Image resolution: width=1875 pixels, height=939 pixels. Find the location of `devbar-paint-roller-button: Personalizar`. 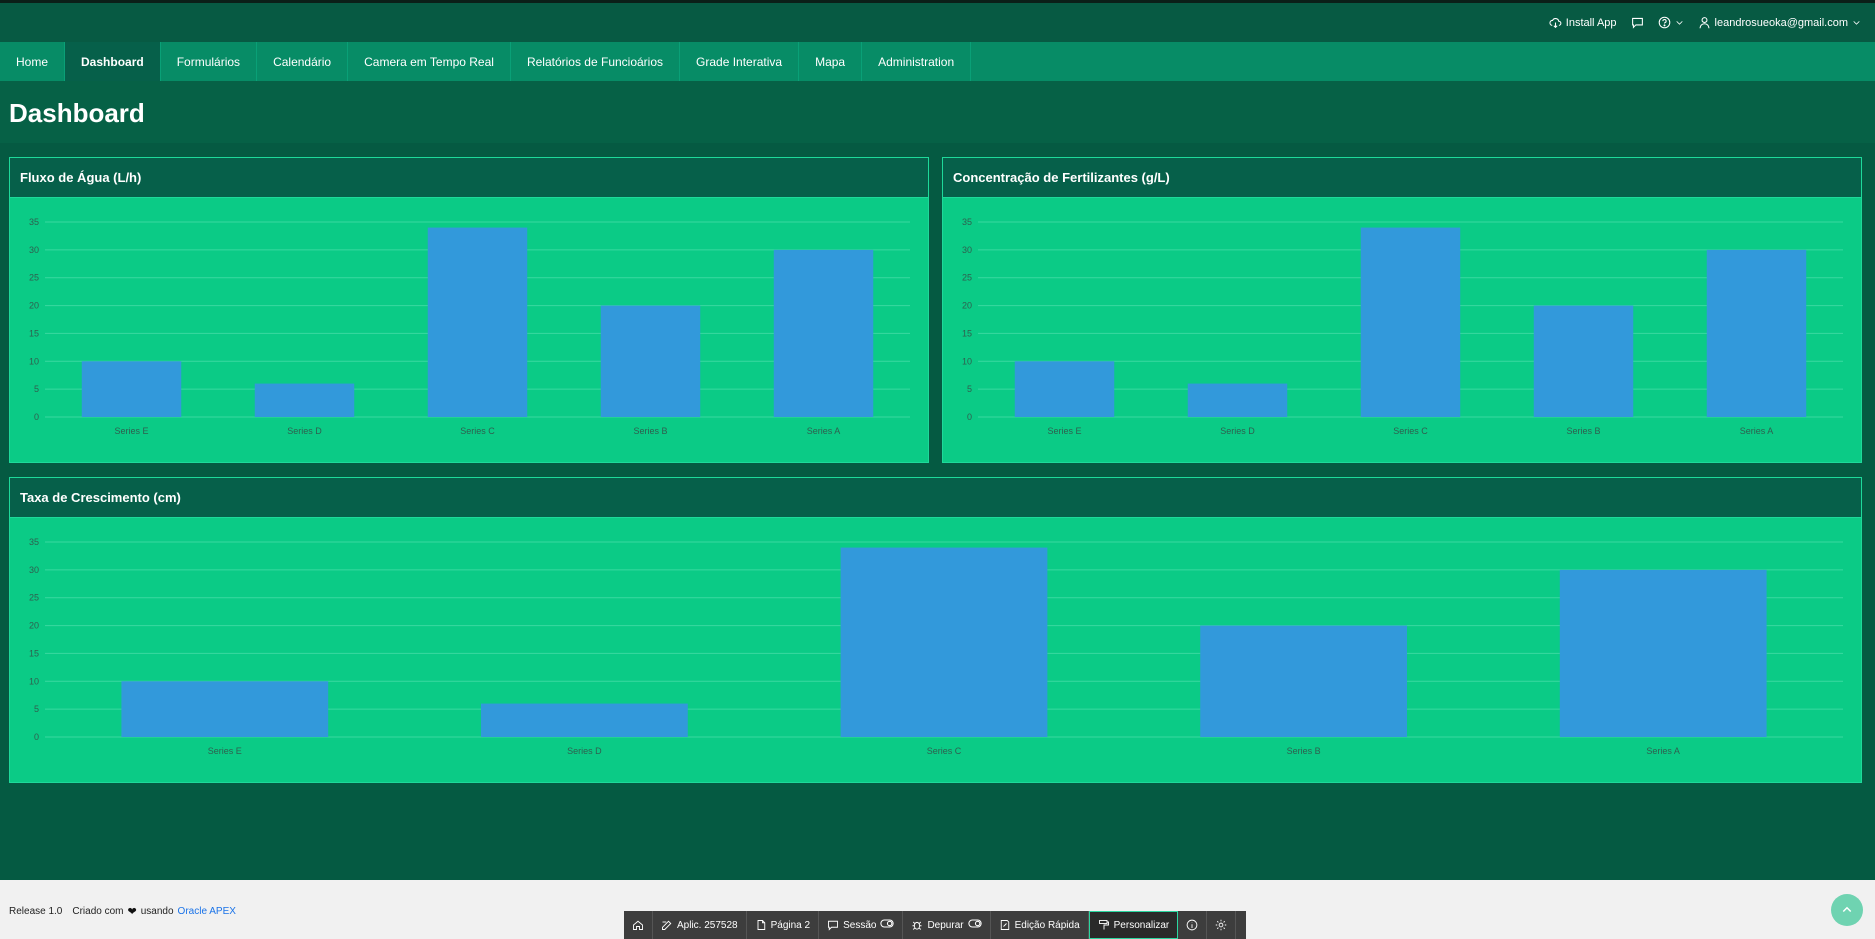

devbar-paint-roller-button: Personalizar is located at coordinates (1133, 925).